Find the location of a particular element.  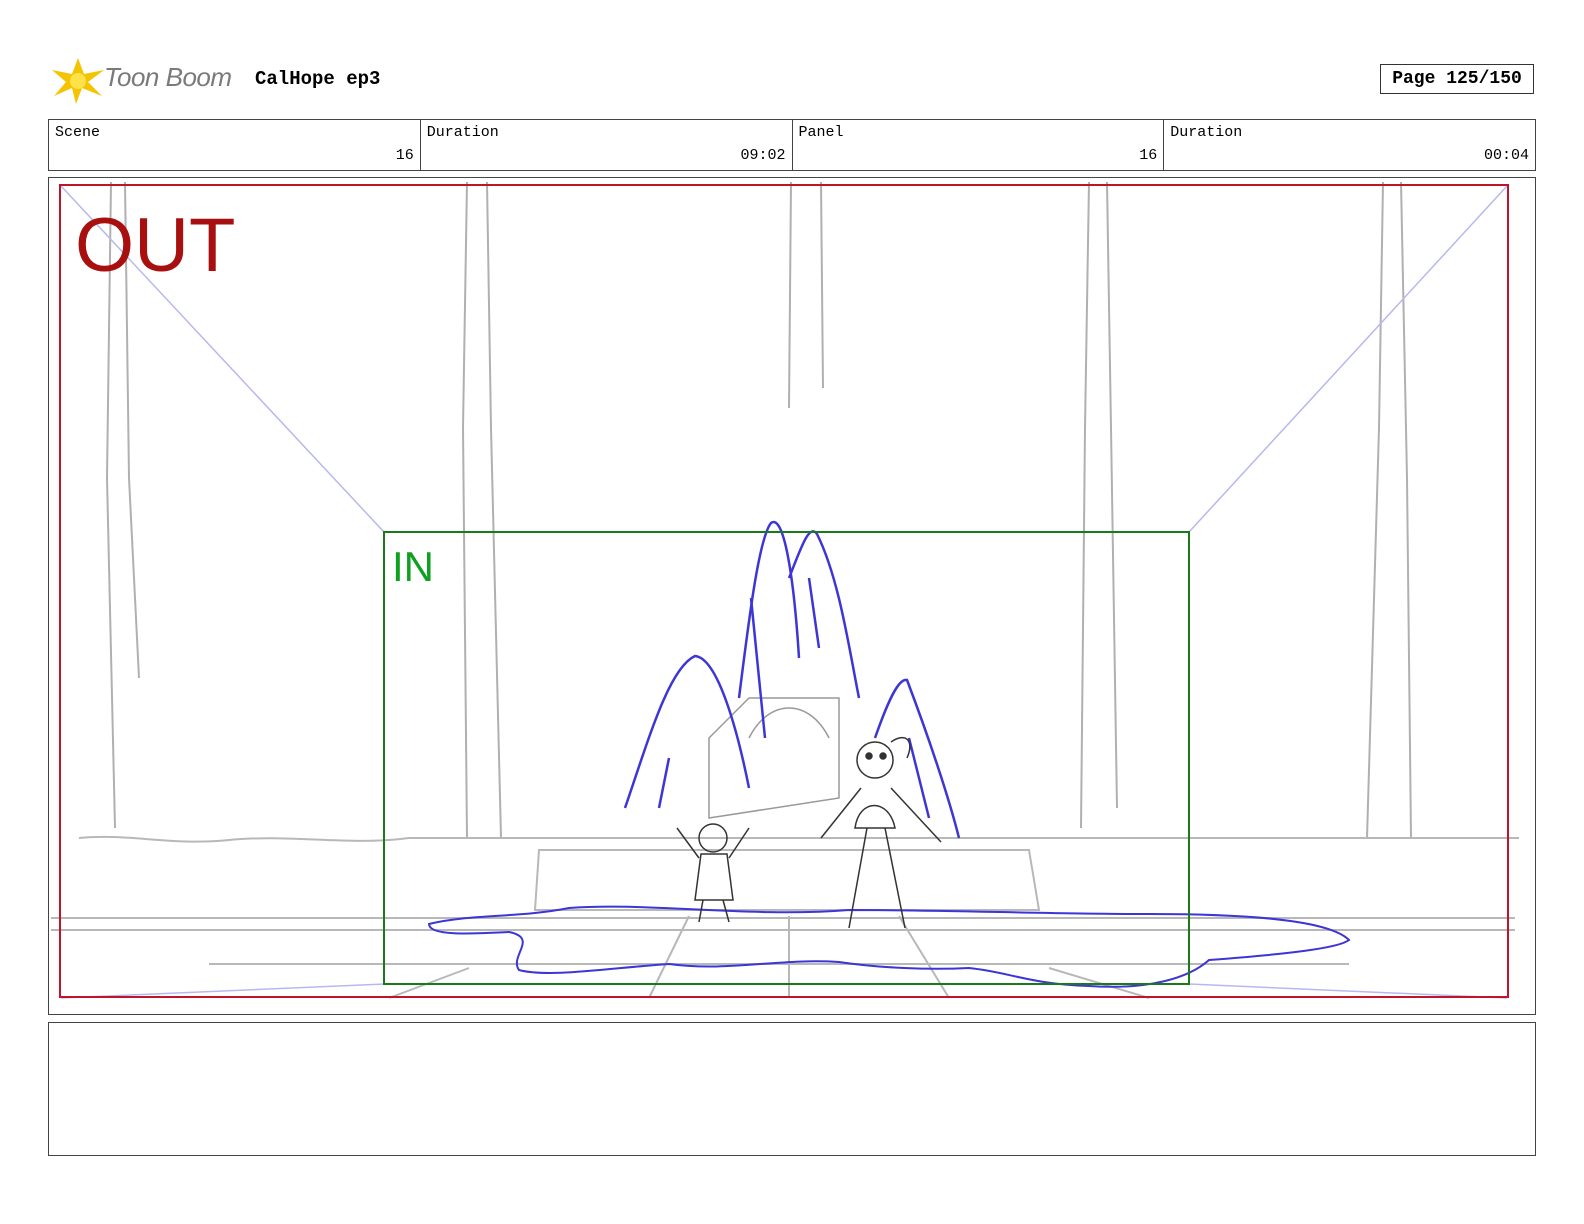

in-label: IN is located at coordinates (413, 566).